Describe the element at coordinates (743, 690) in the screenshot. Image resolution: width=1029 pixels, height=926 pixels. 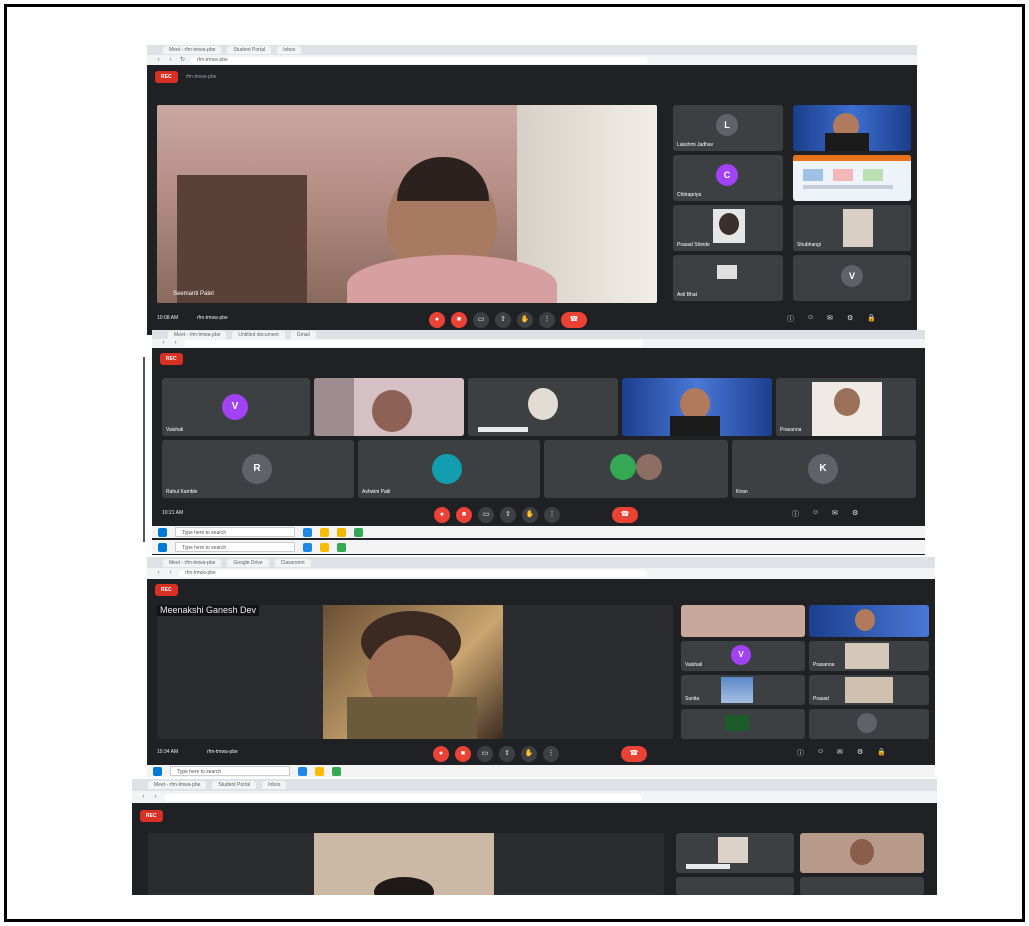
I see `participant-tile: Sunita` at that location.